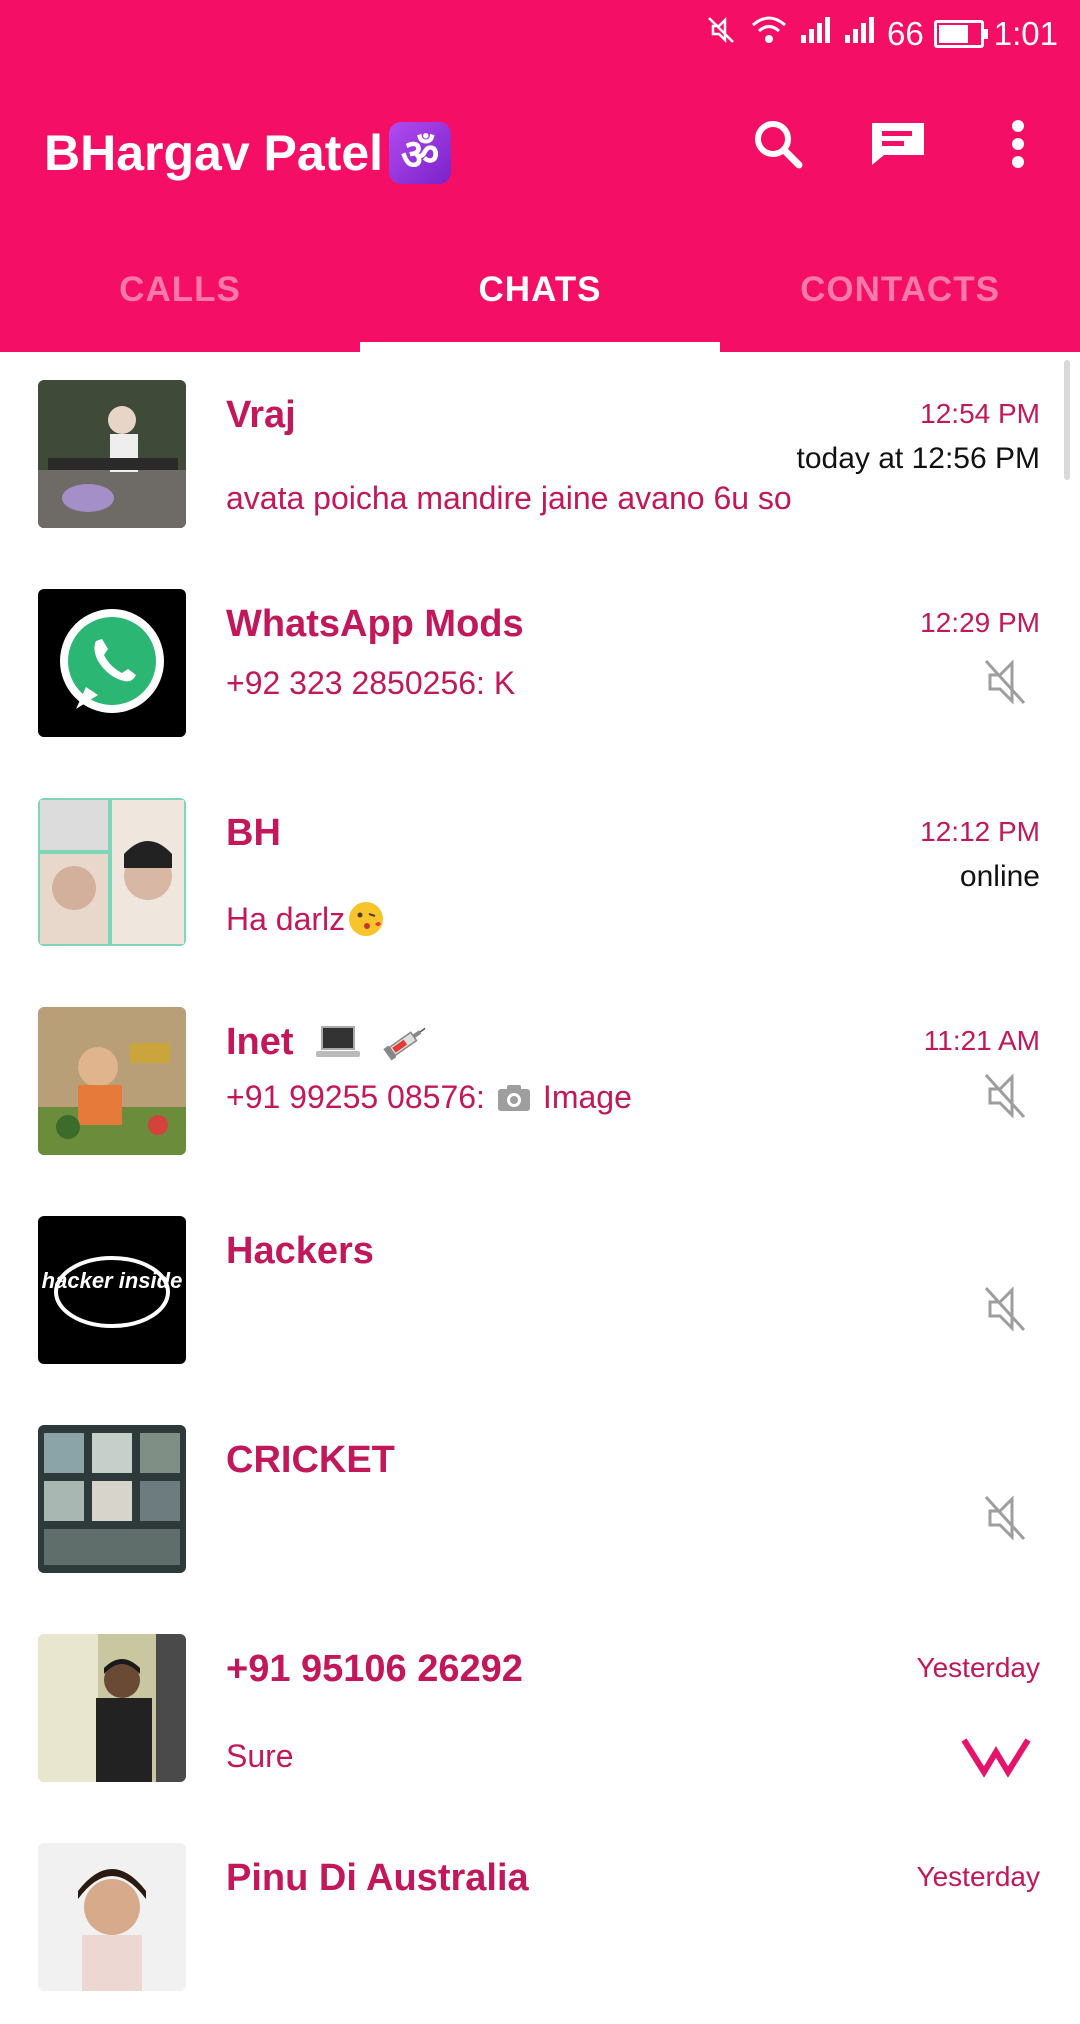  I want to click on chat-last-message: +91 99255 08576: Image, so click(429, 1097).